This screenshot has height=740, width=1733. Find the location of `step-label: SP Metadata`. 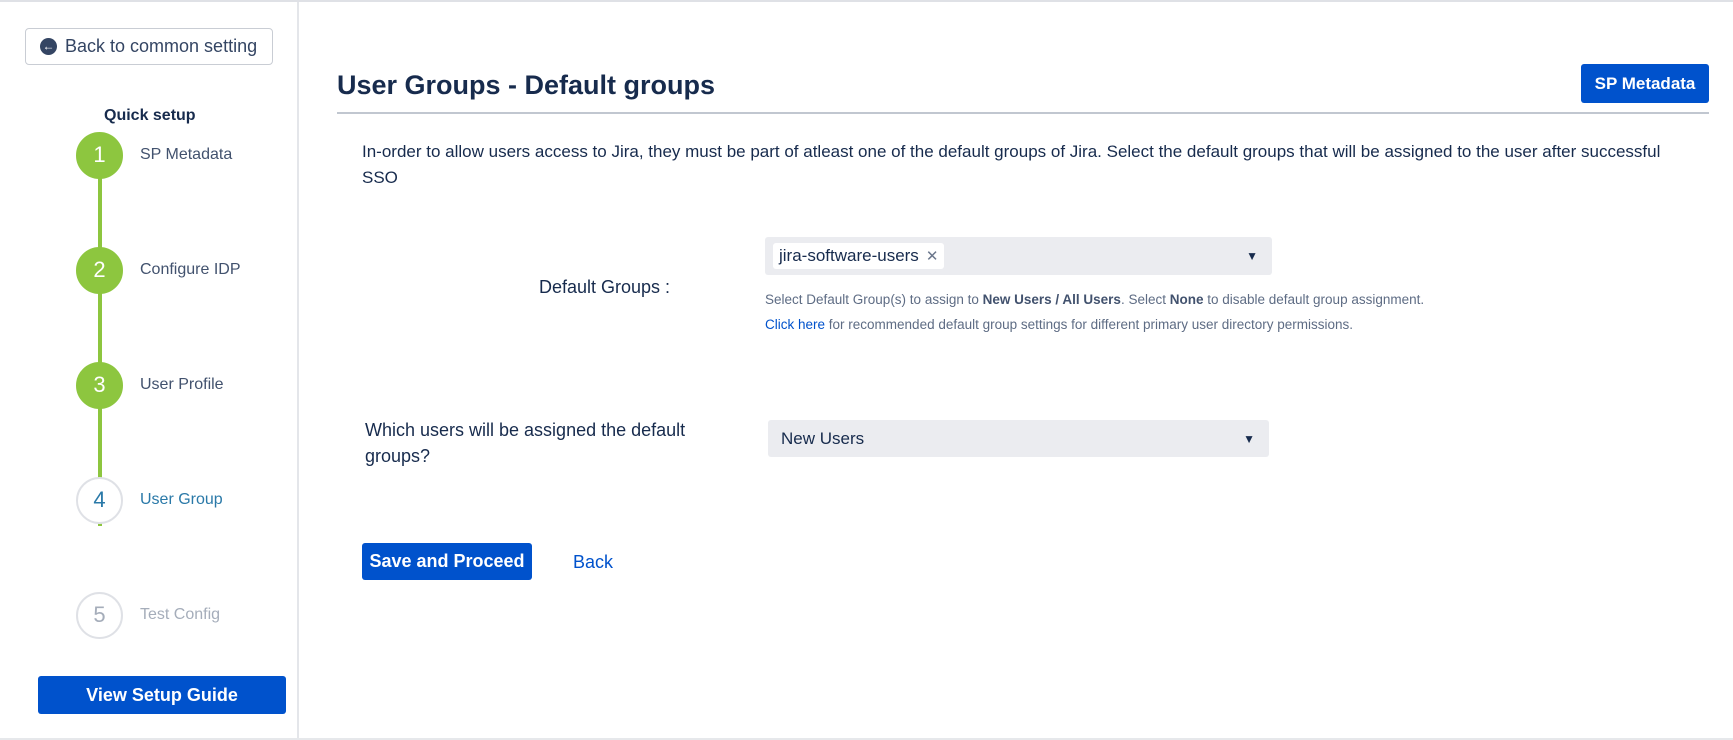

step-label: SP Metadata is located at coordinates (186, 154).